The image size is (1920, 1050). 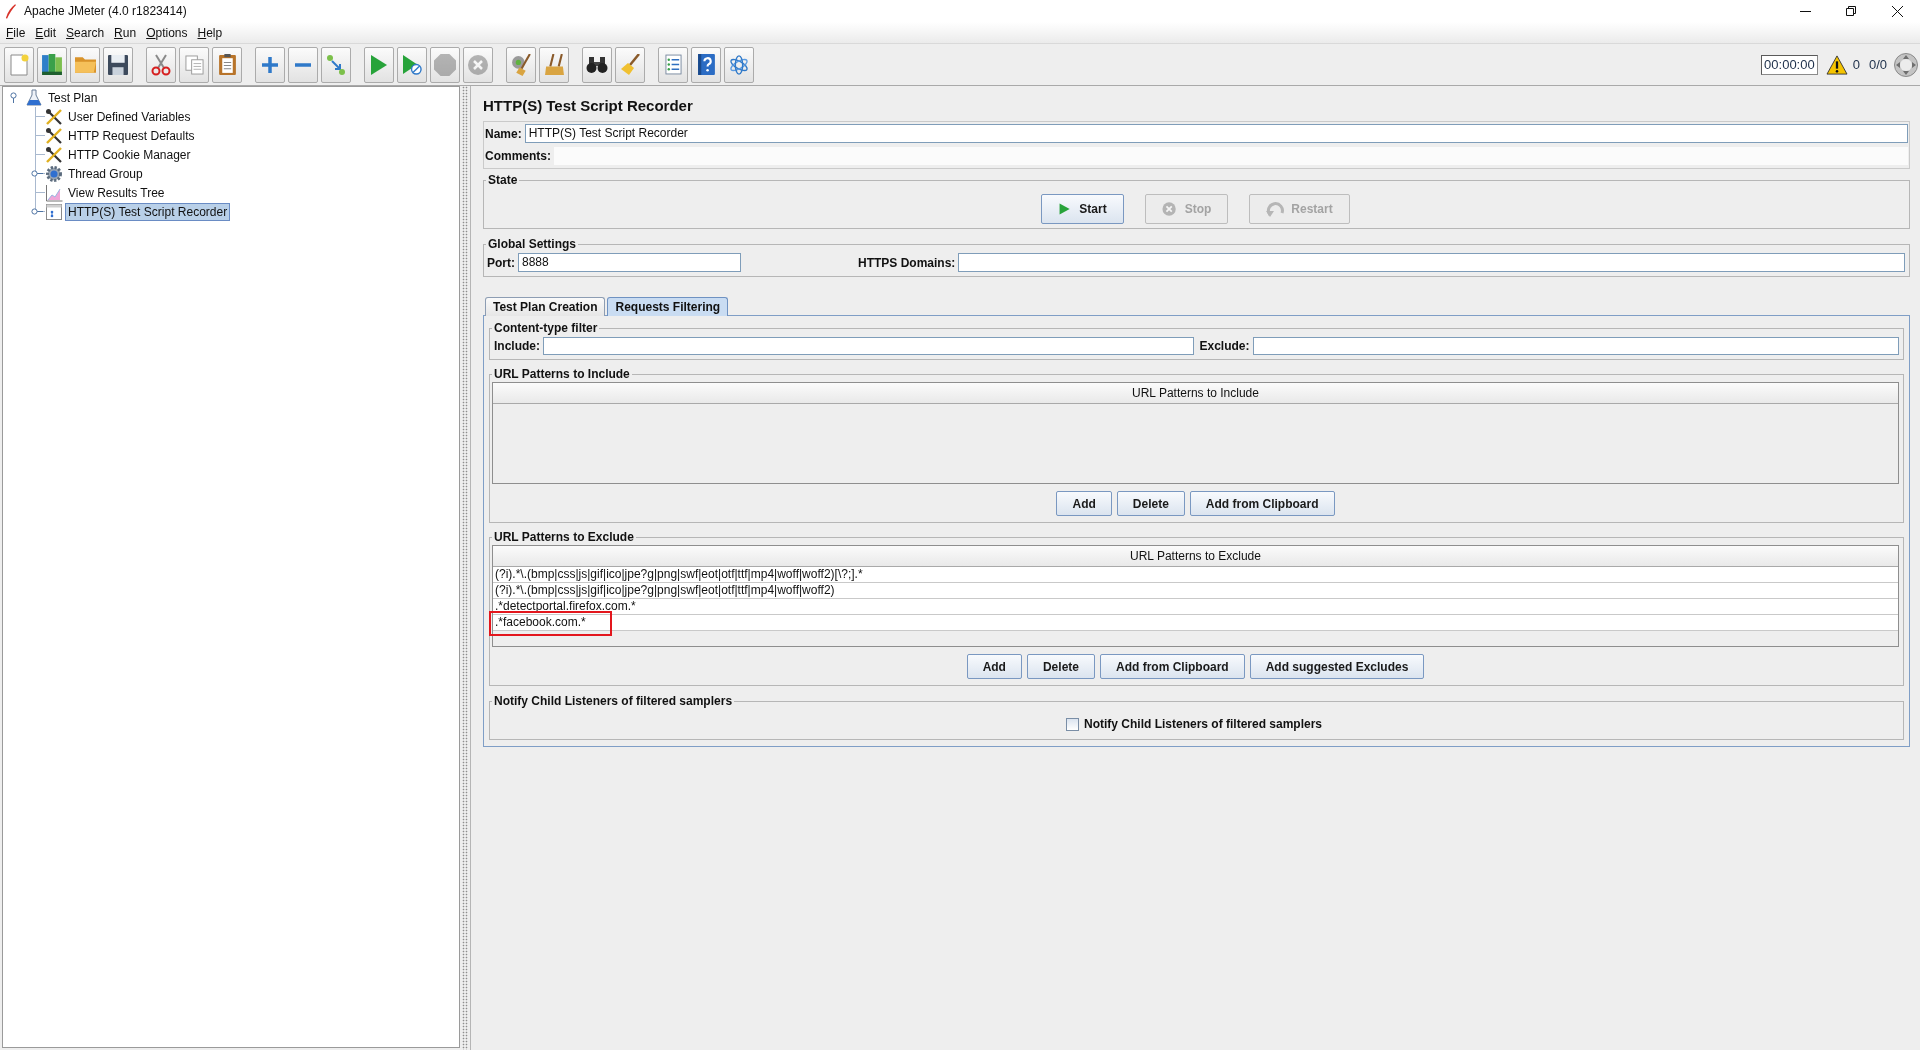 I want to click on gear-icon, so click(x=54, y=173).